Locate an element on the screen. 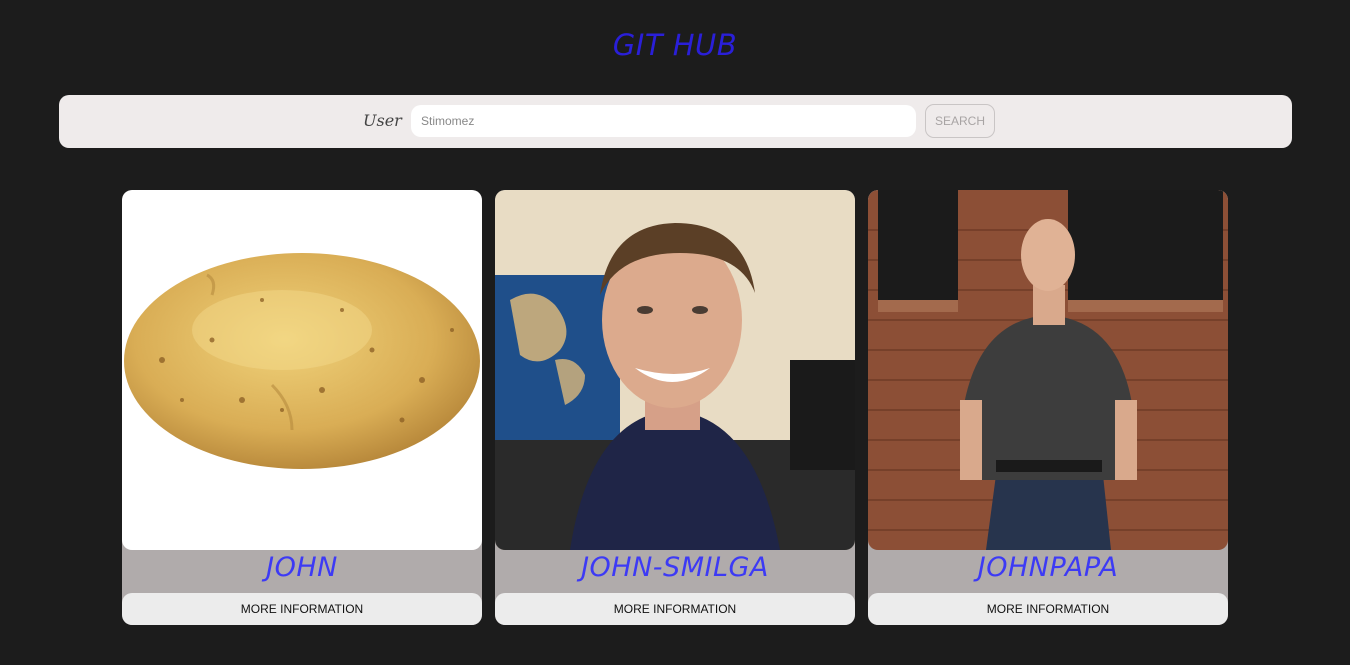  search-button: SEARCH is located at coordinates (960, 121).